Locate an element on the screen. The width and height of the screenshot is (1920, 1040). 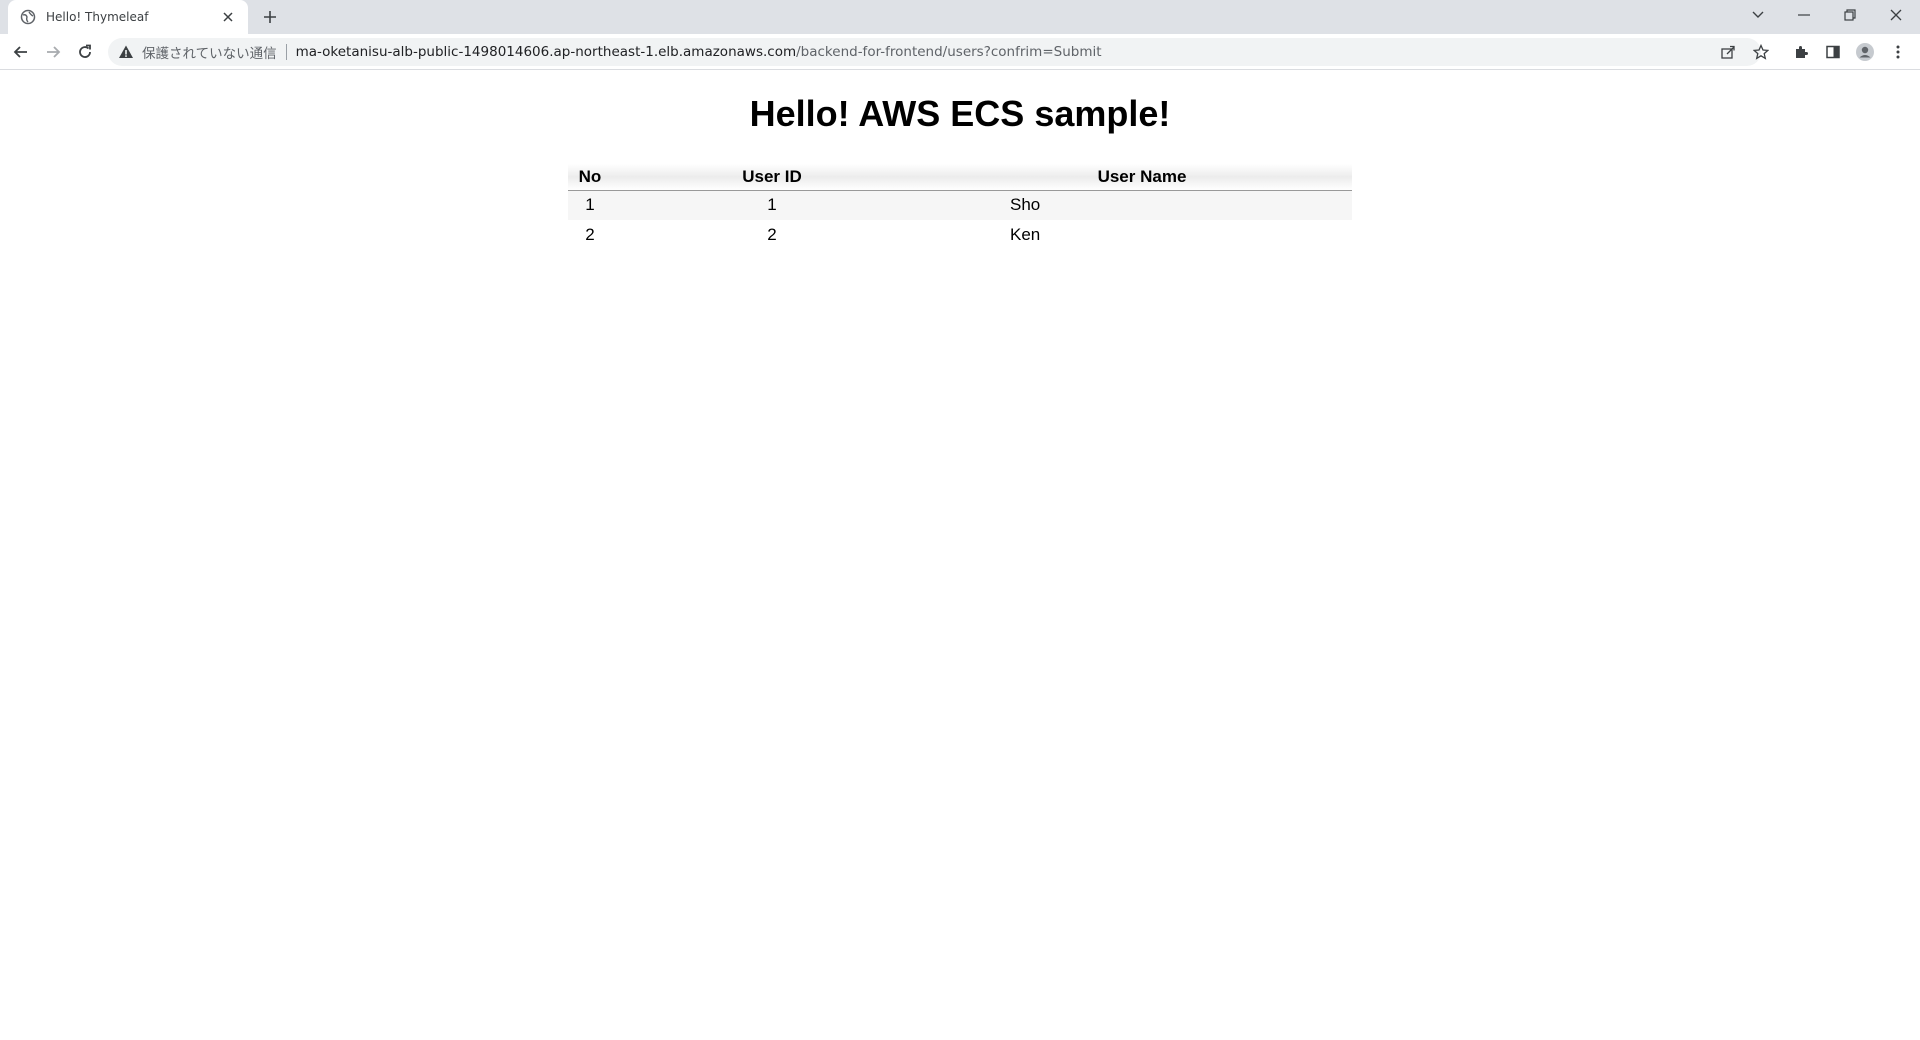
back-arrow-icon is located at coordinates (21, 52).